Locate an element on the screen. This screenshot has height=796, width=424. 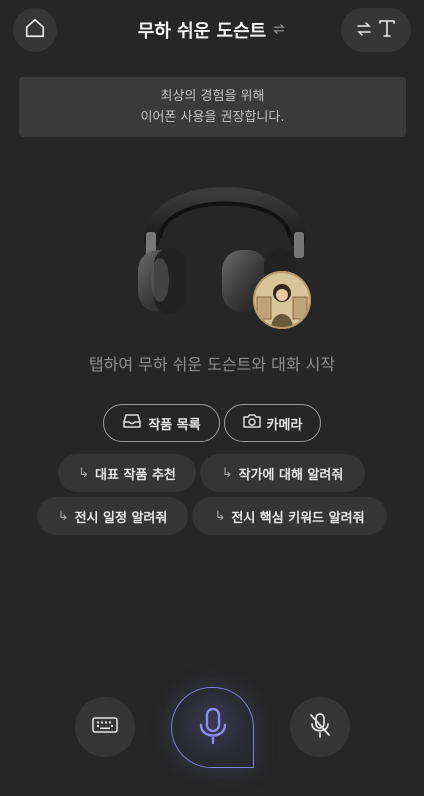
suggestion-chip: ↳ 대표 작품 추천 is located at coordinates (127, 473).